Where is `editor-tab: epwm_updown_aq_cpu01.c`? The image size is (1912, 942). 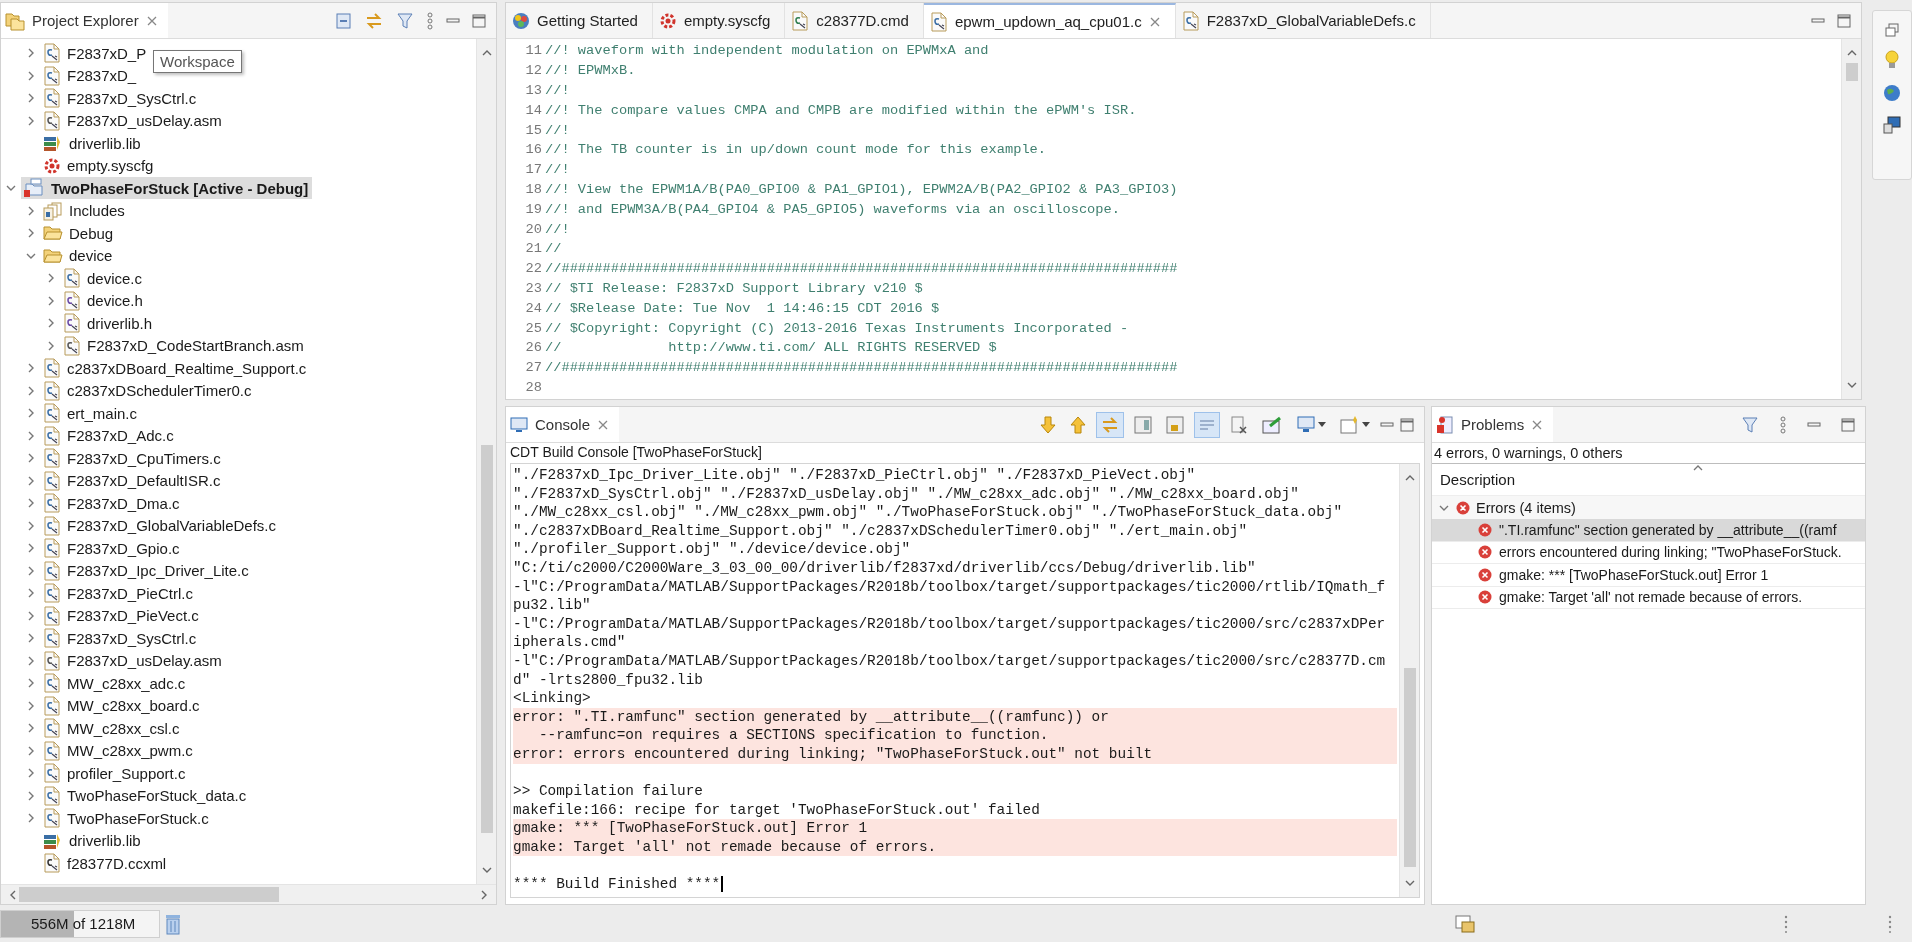 editor-tab: epwm_updown_aq_cpu01.c is located at coordinates (1049, 20).